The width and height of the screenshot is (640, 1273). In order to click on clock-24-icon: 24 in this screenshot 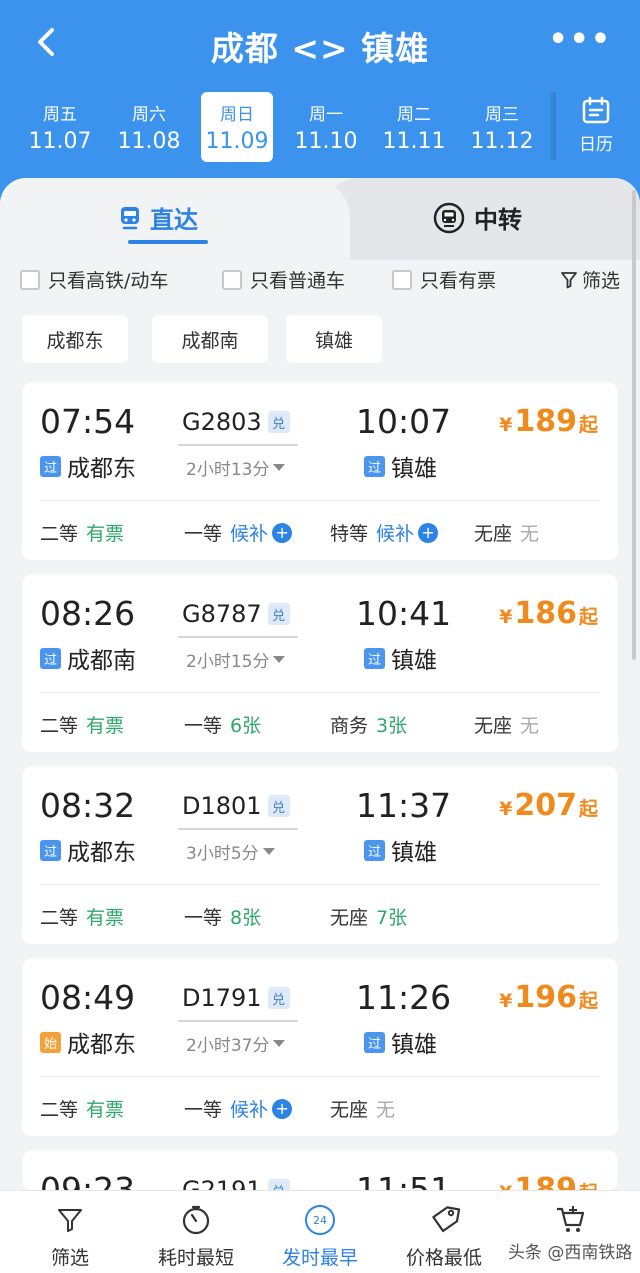, I will do `click(320, 1220)`.